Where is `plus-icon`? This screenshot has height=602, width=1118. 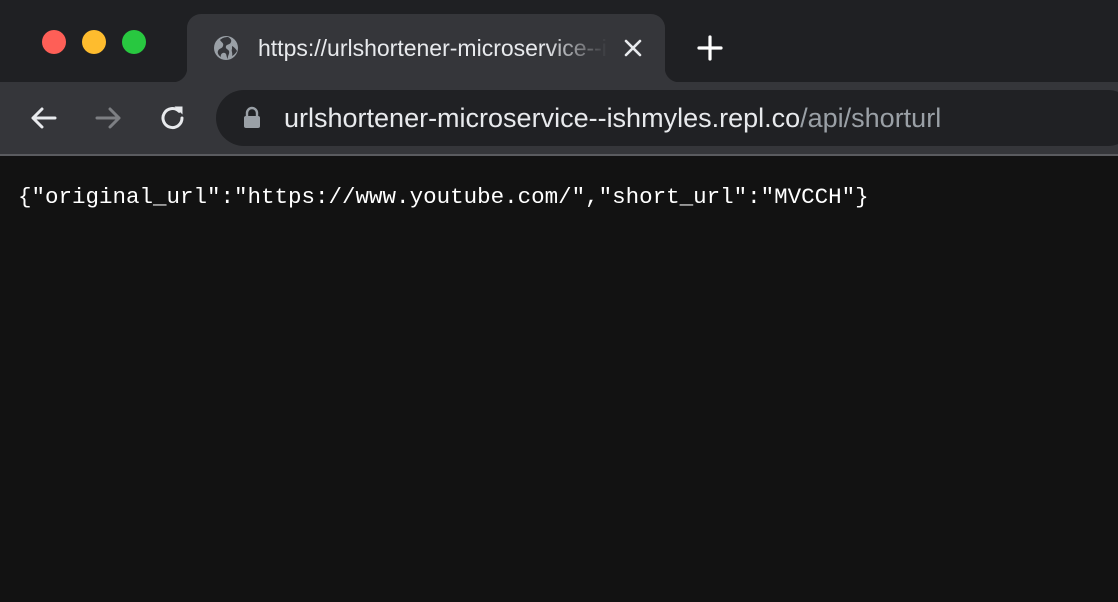 plus-icon is located at coordinates (710, 48).